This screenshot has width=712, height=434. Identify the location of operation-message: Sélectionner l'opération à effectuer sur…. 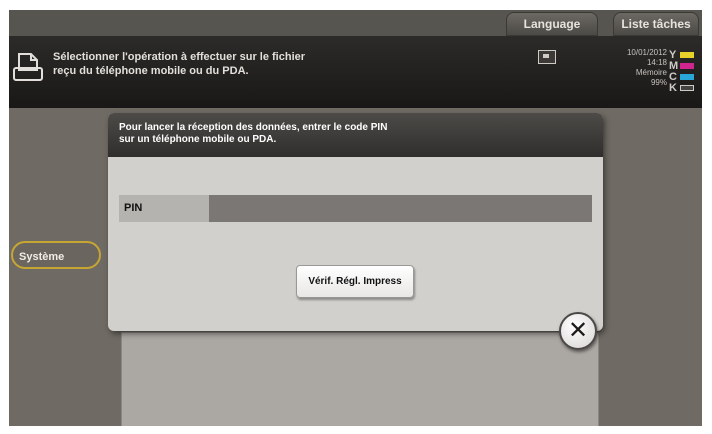
(179, 64).